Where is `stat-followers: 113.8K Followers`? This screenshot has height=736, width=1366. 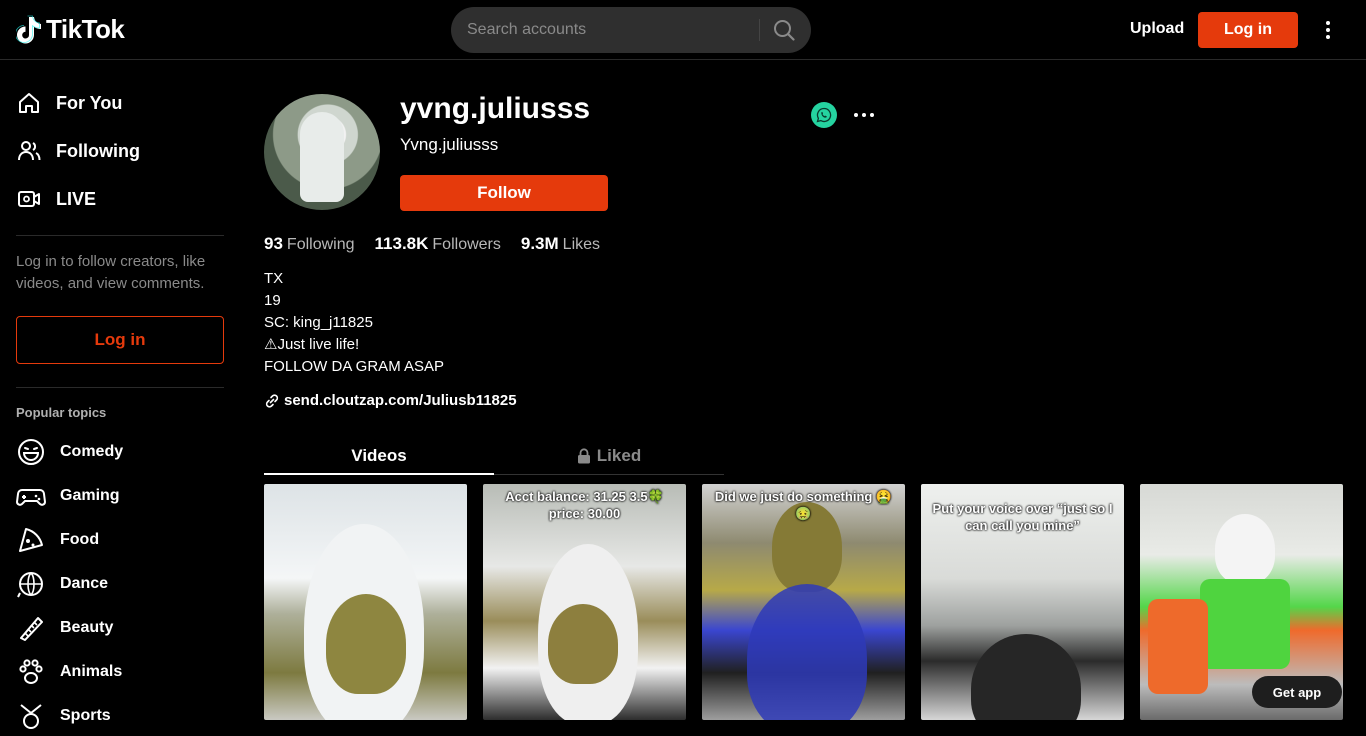
stat-followers: 113.8K Followers is located at coordinates (438, 244).